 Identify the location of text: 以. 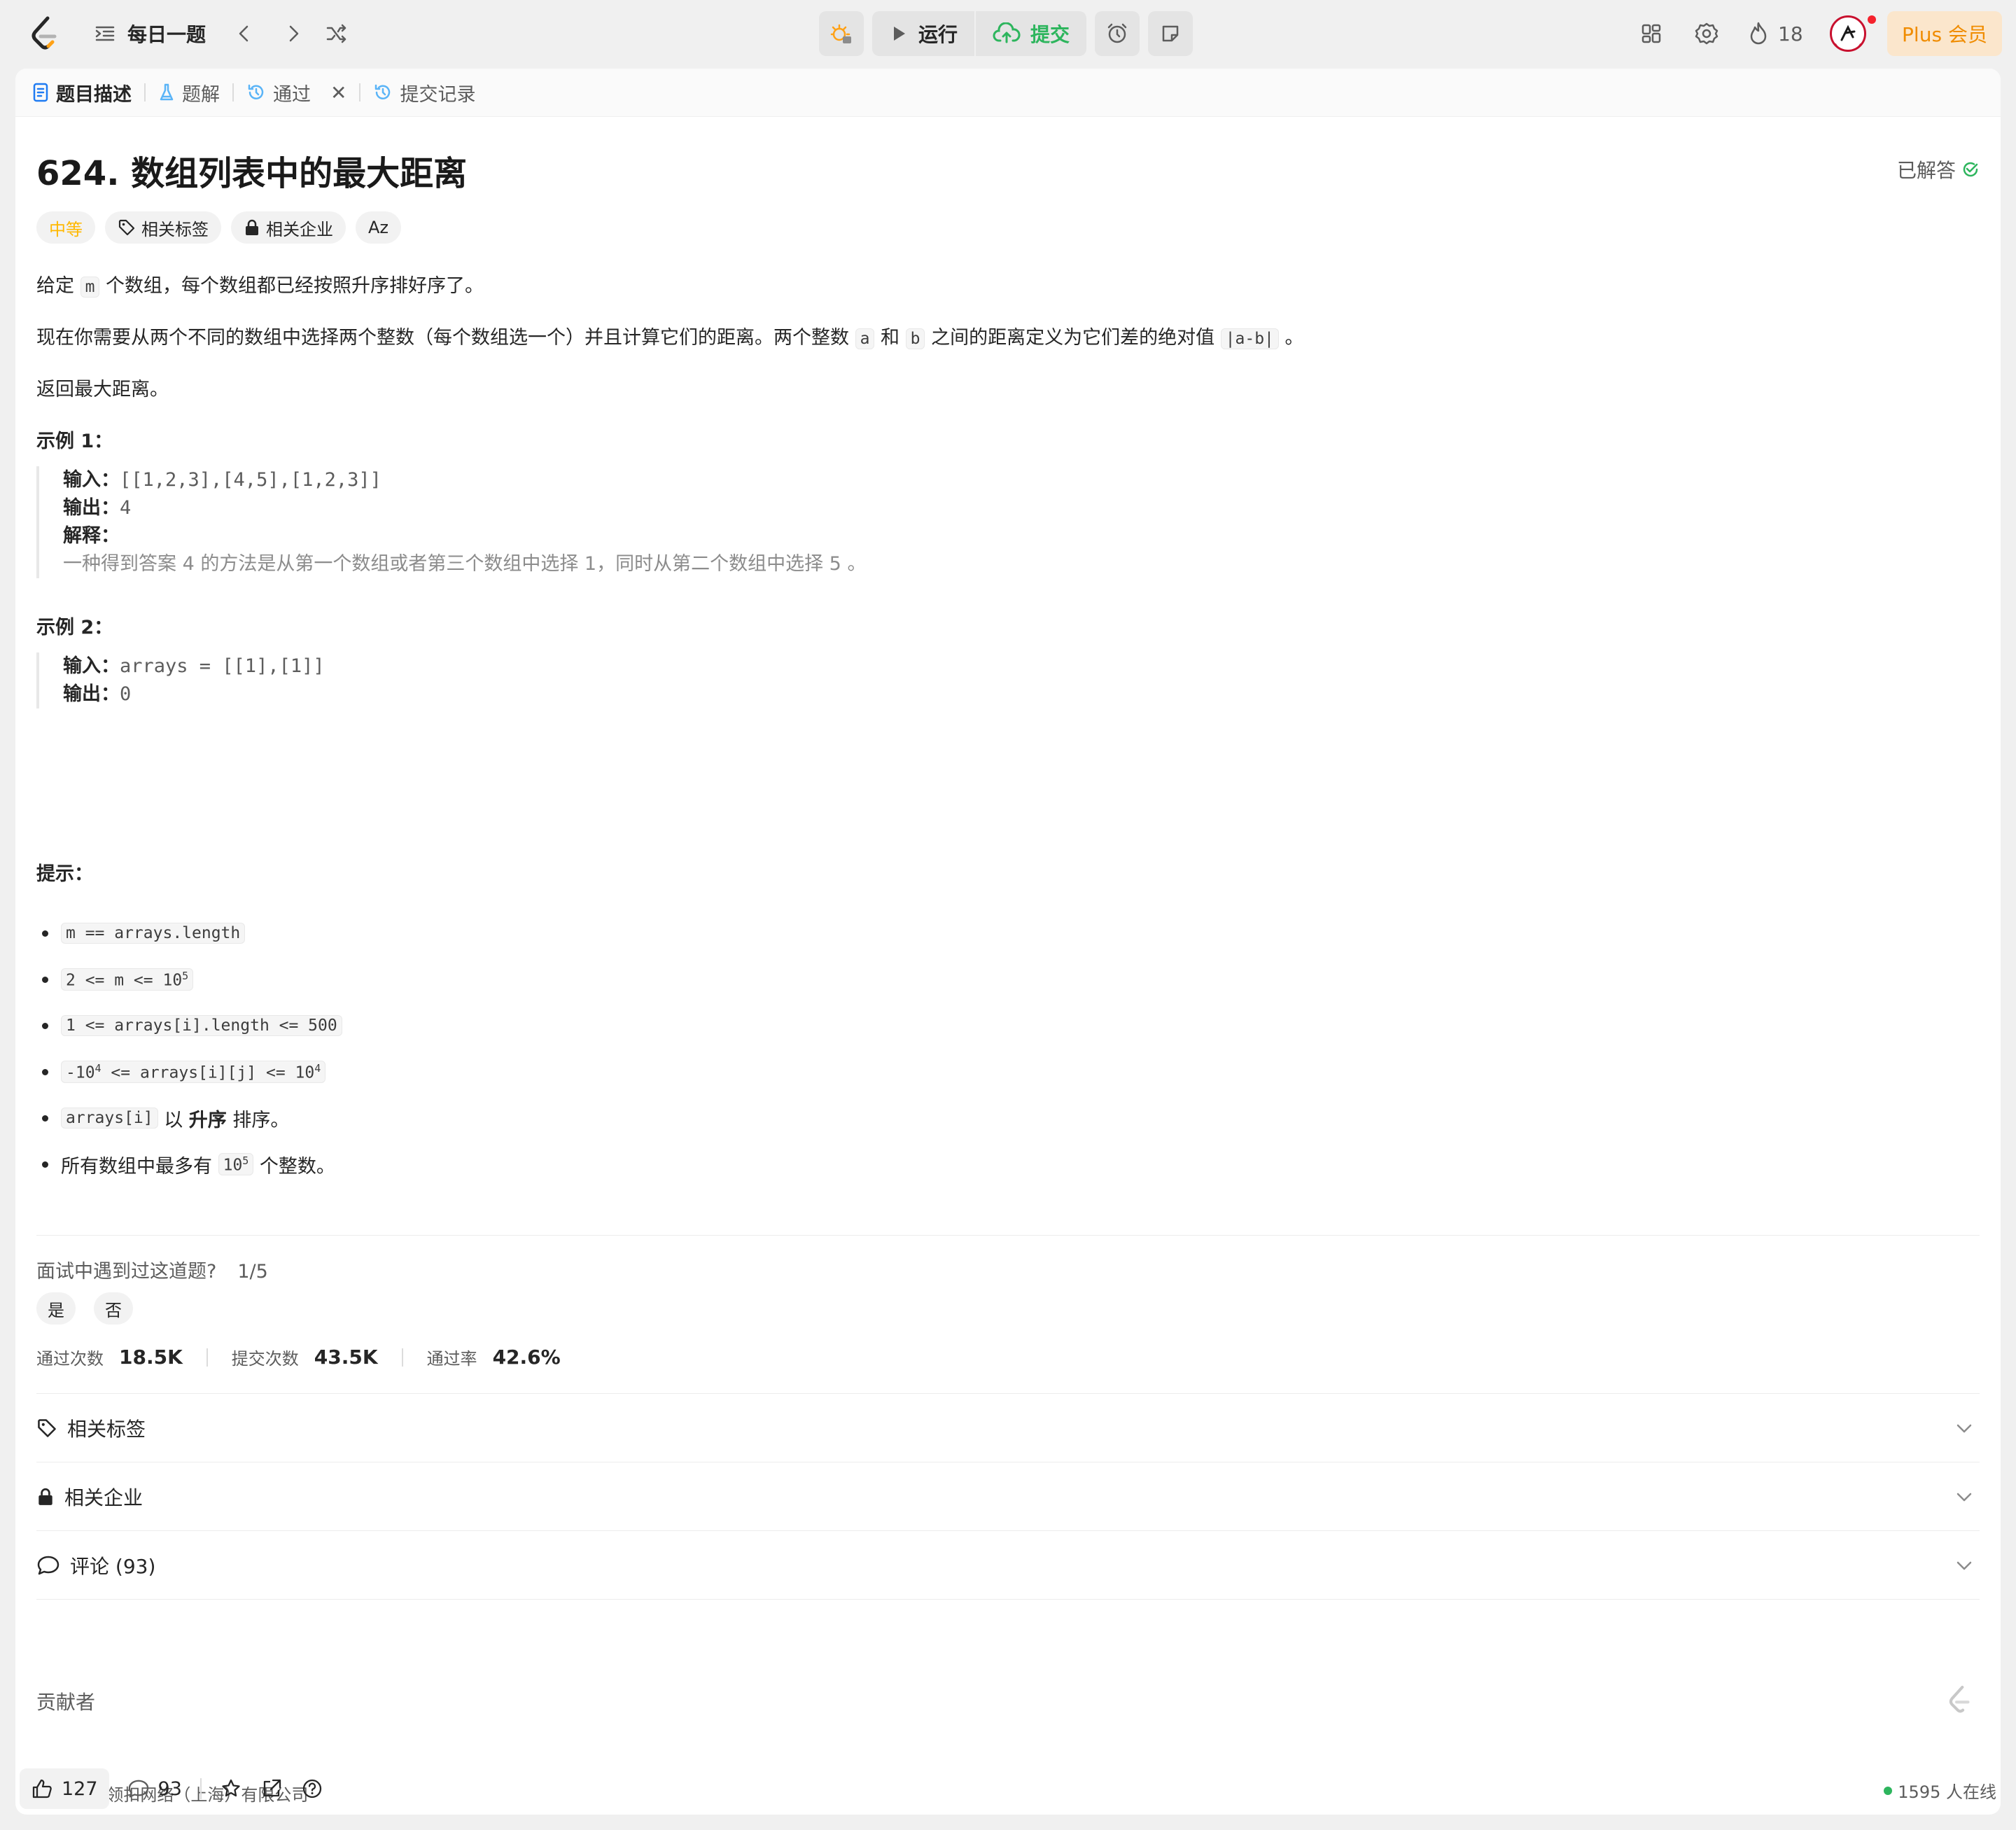
(173, 1120).